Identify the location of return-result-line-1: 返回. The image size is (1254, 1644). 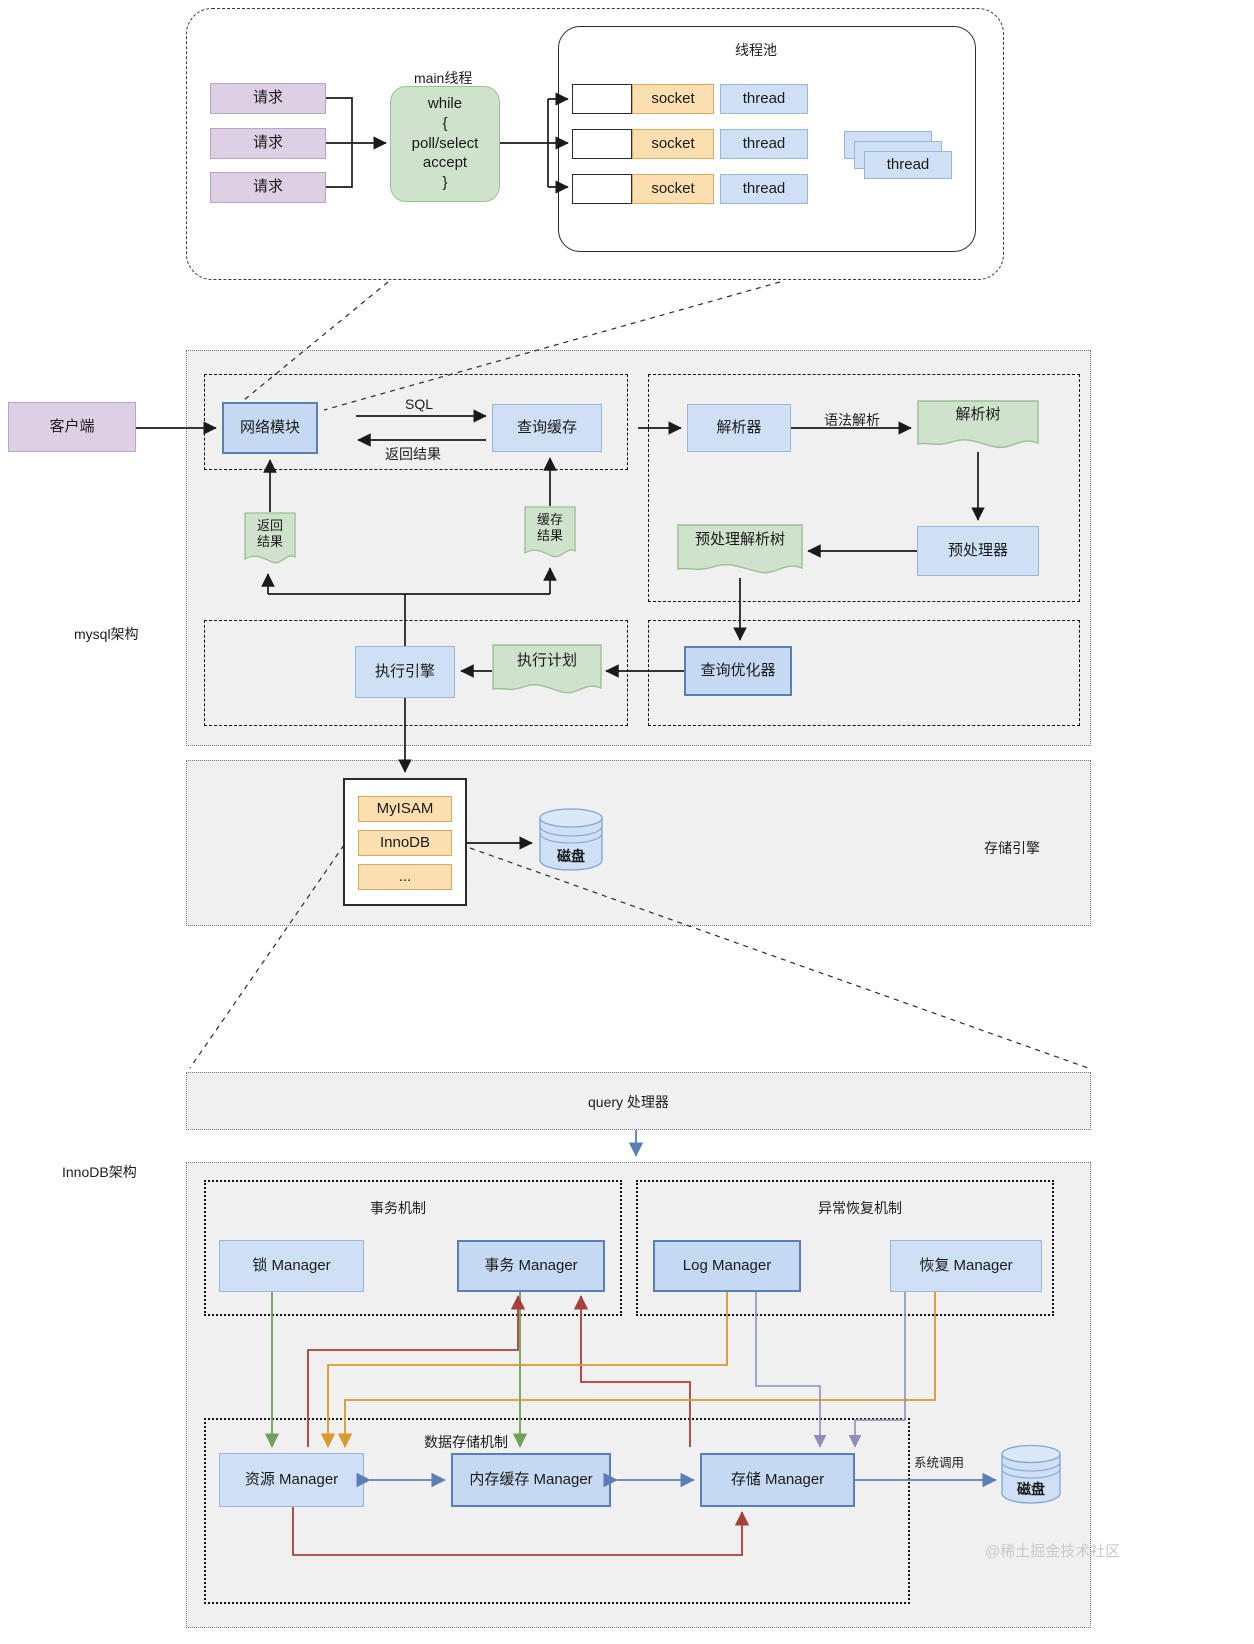
(269, 526).